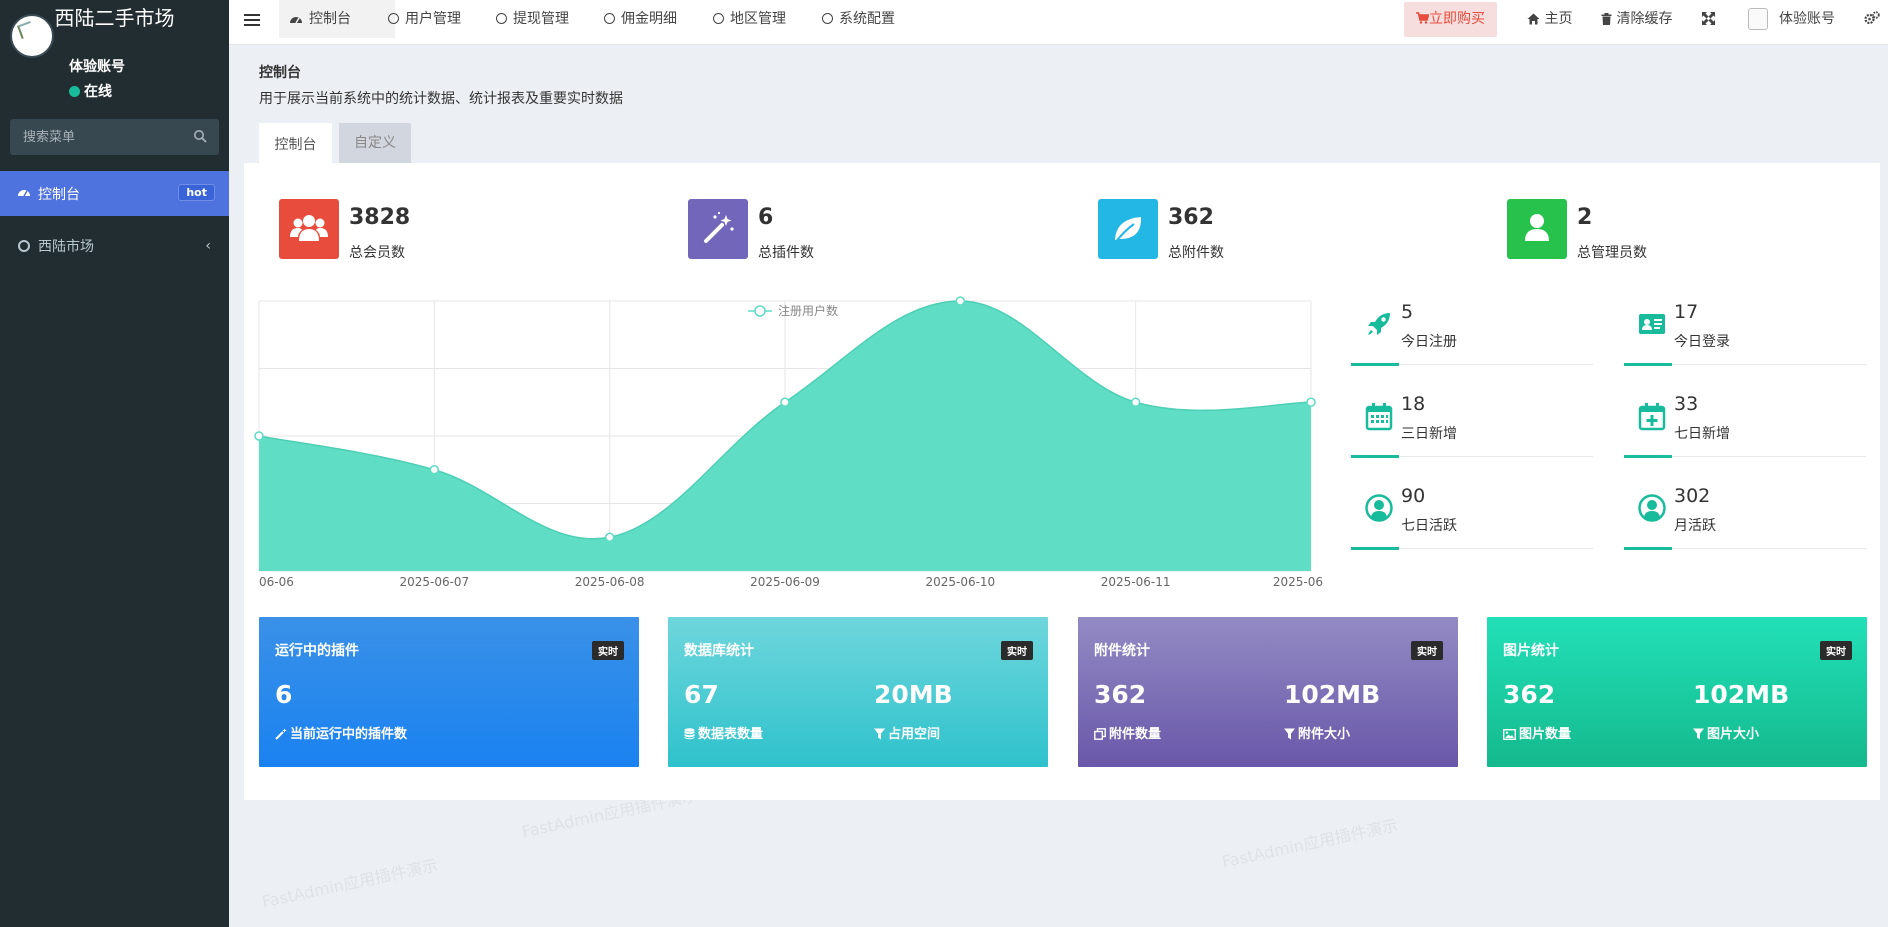  Describe the element at coordinates (1667, 230) in the screenshot. I see `stat-total-admins: 2 总管理员数` at that location.